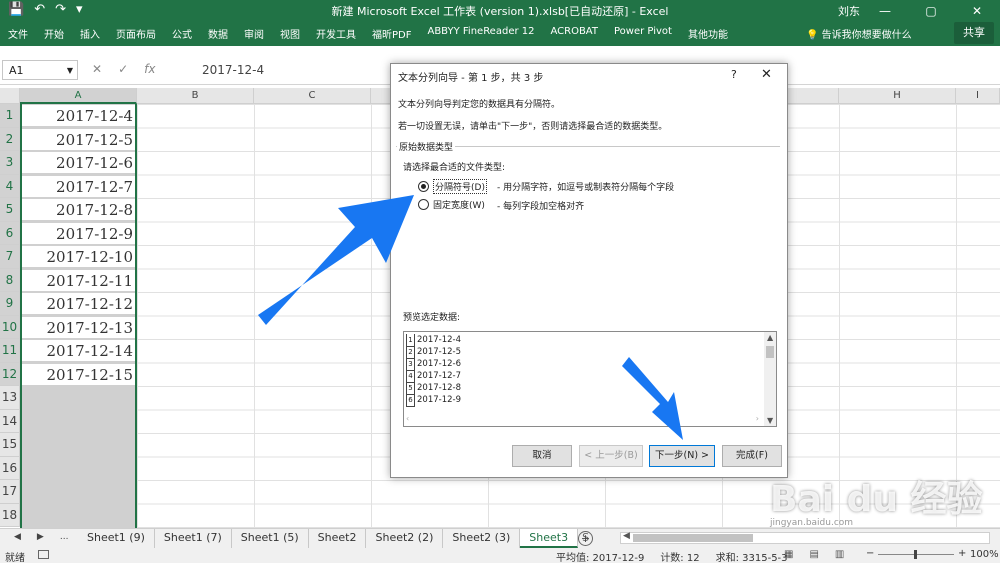 The image size is (1000, 564). I want to click on tab-data: 数据, so click(218, 33).